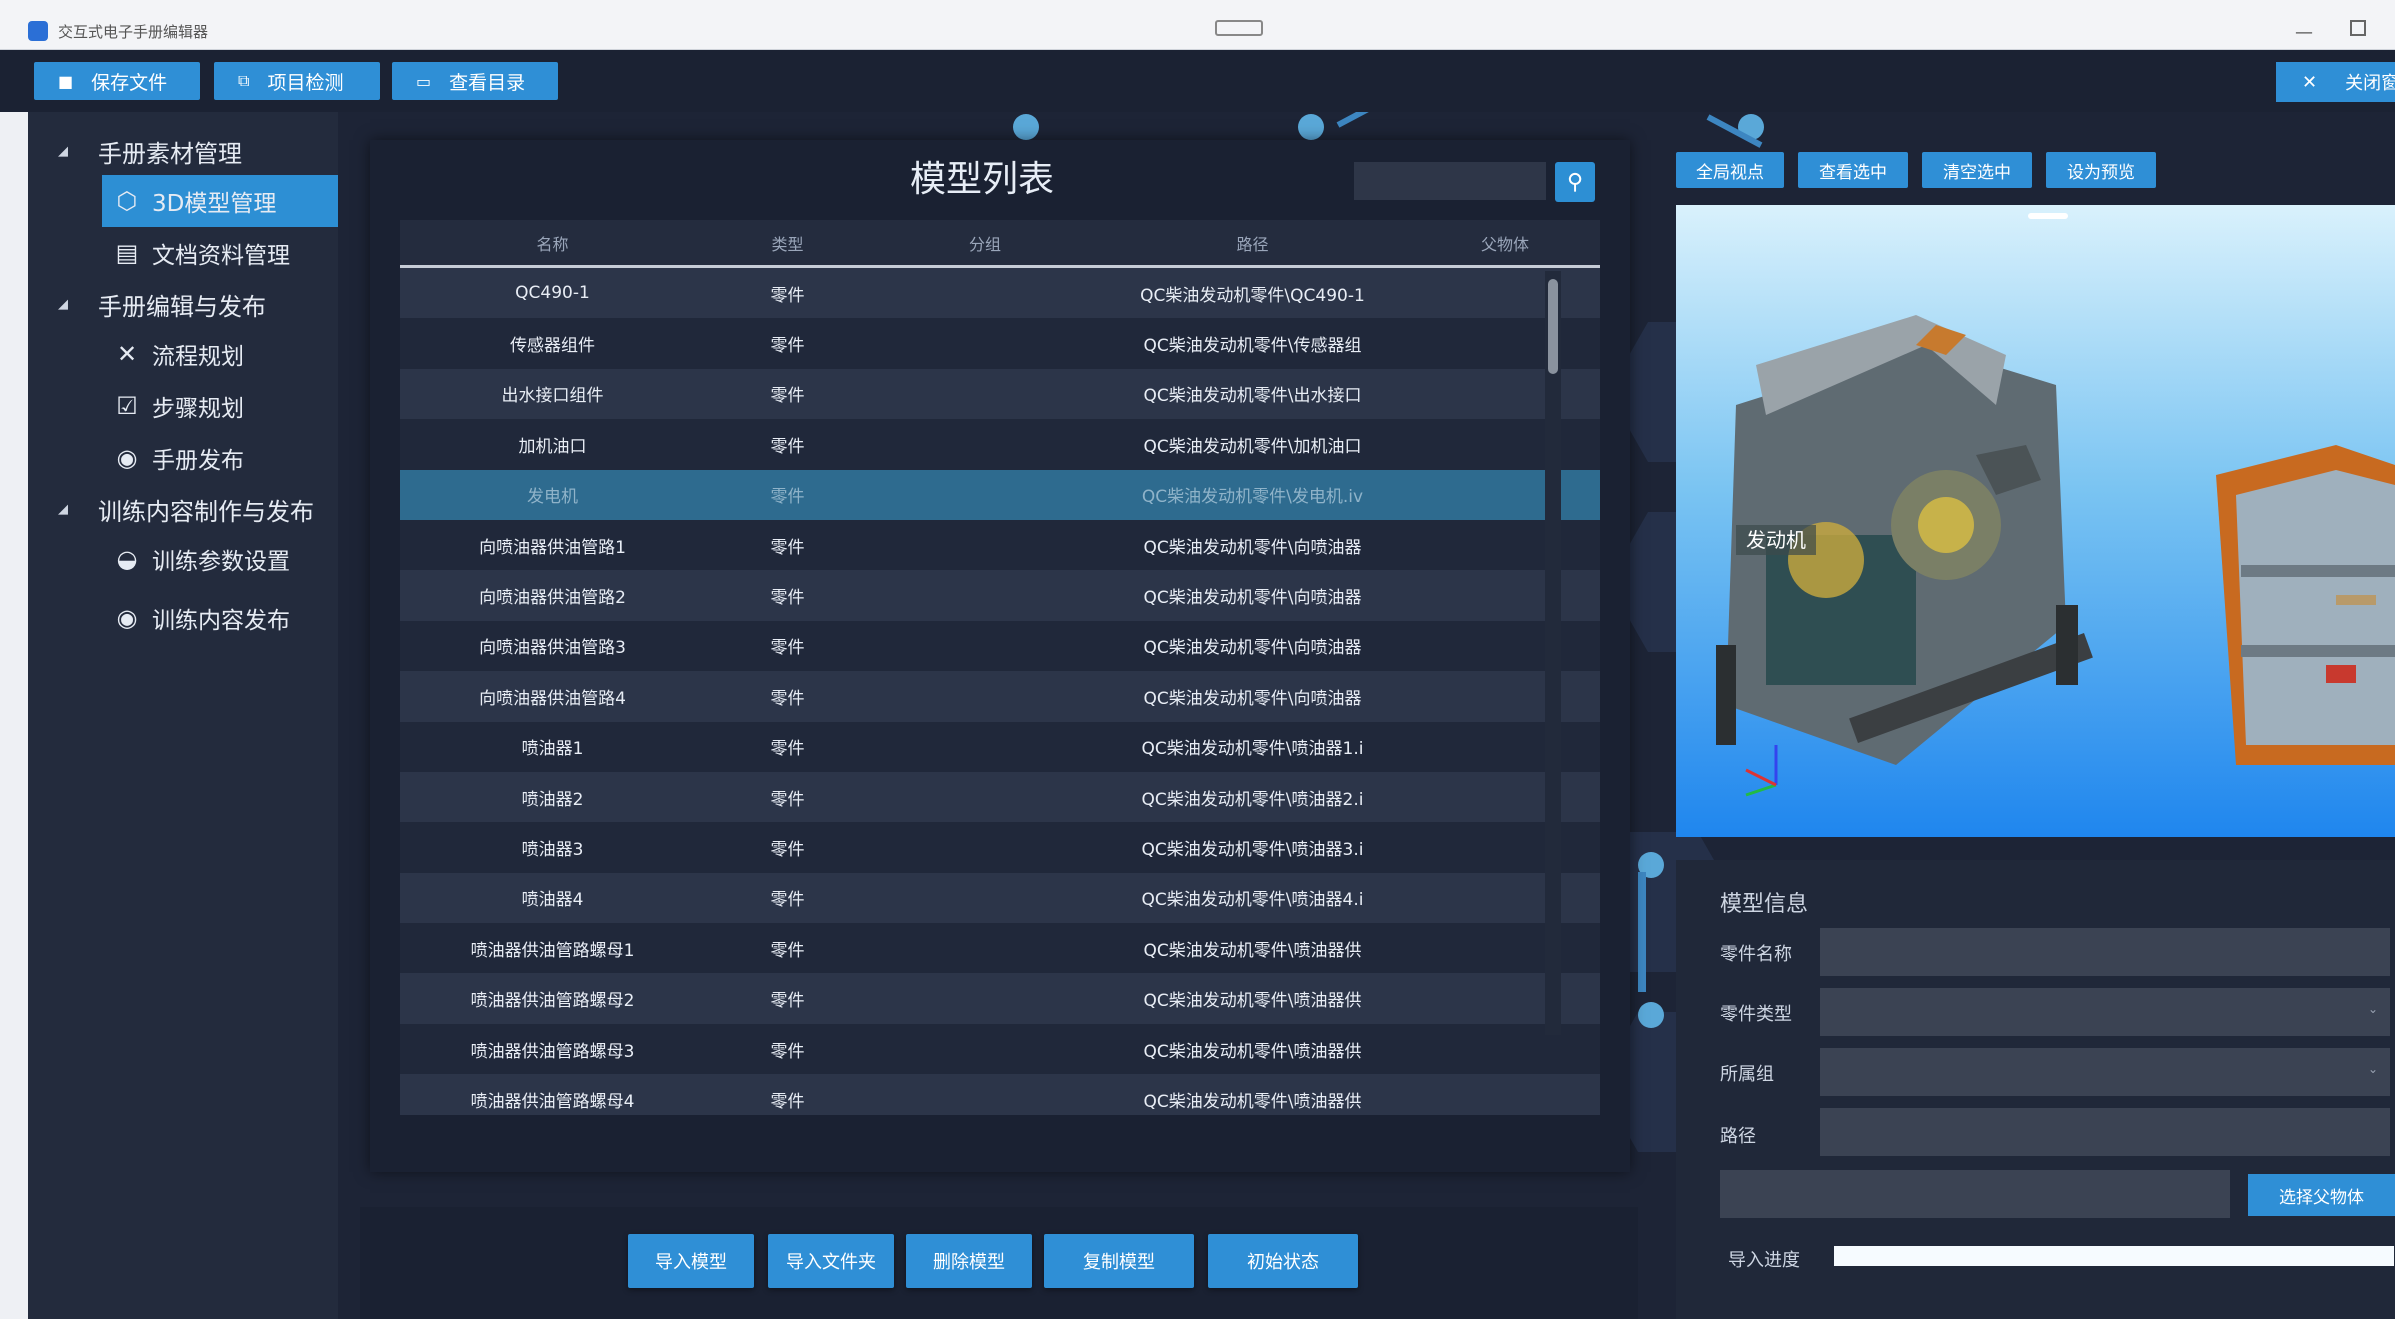 This screenshot has height=1319, width=2395. What do you see at coordinates (552, 446) in the screenshot?
I see `cell-name: 加机油口` at bounding box center [552, 446].